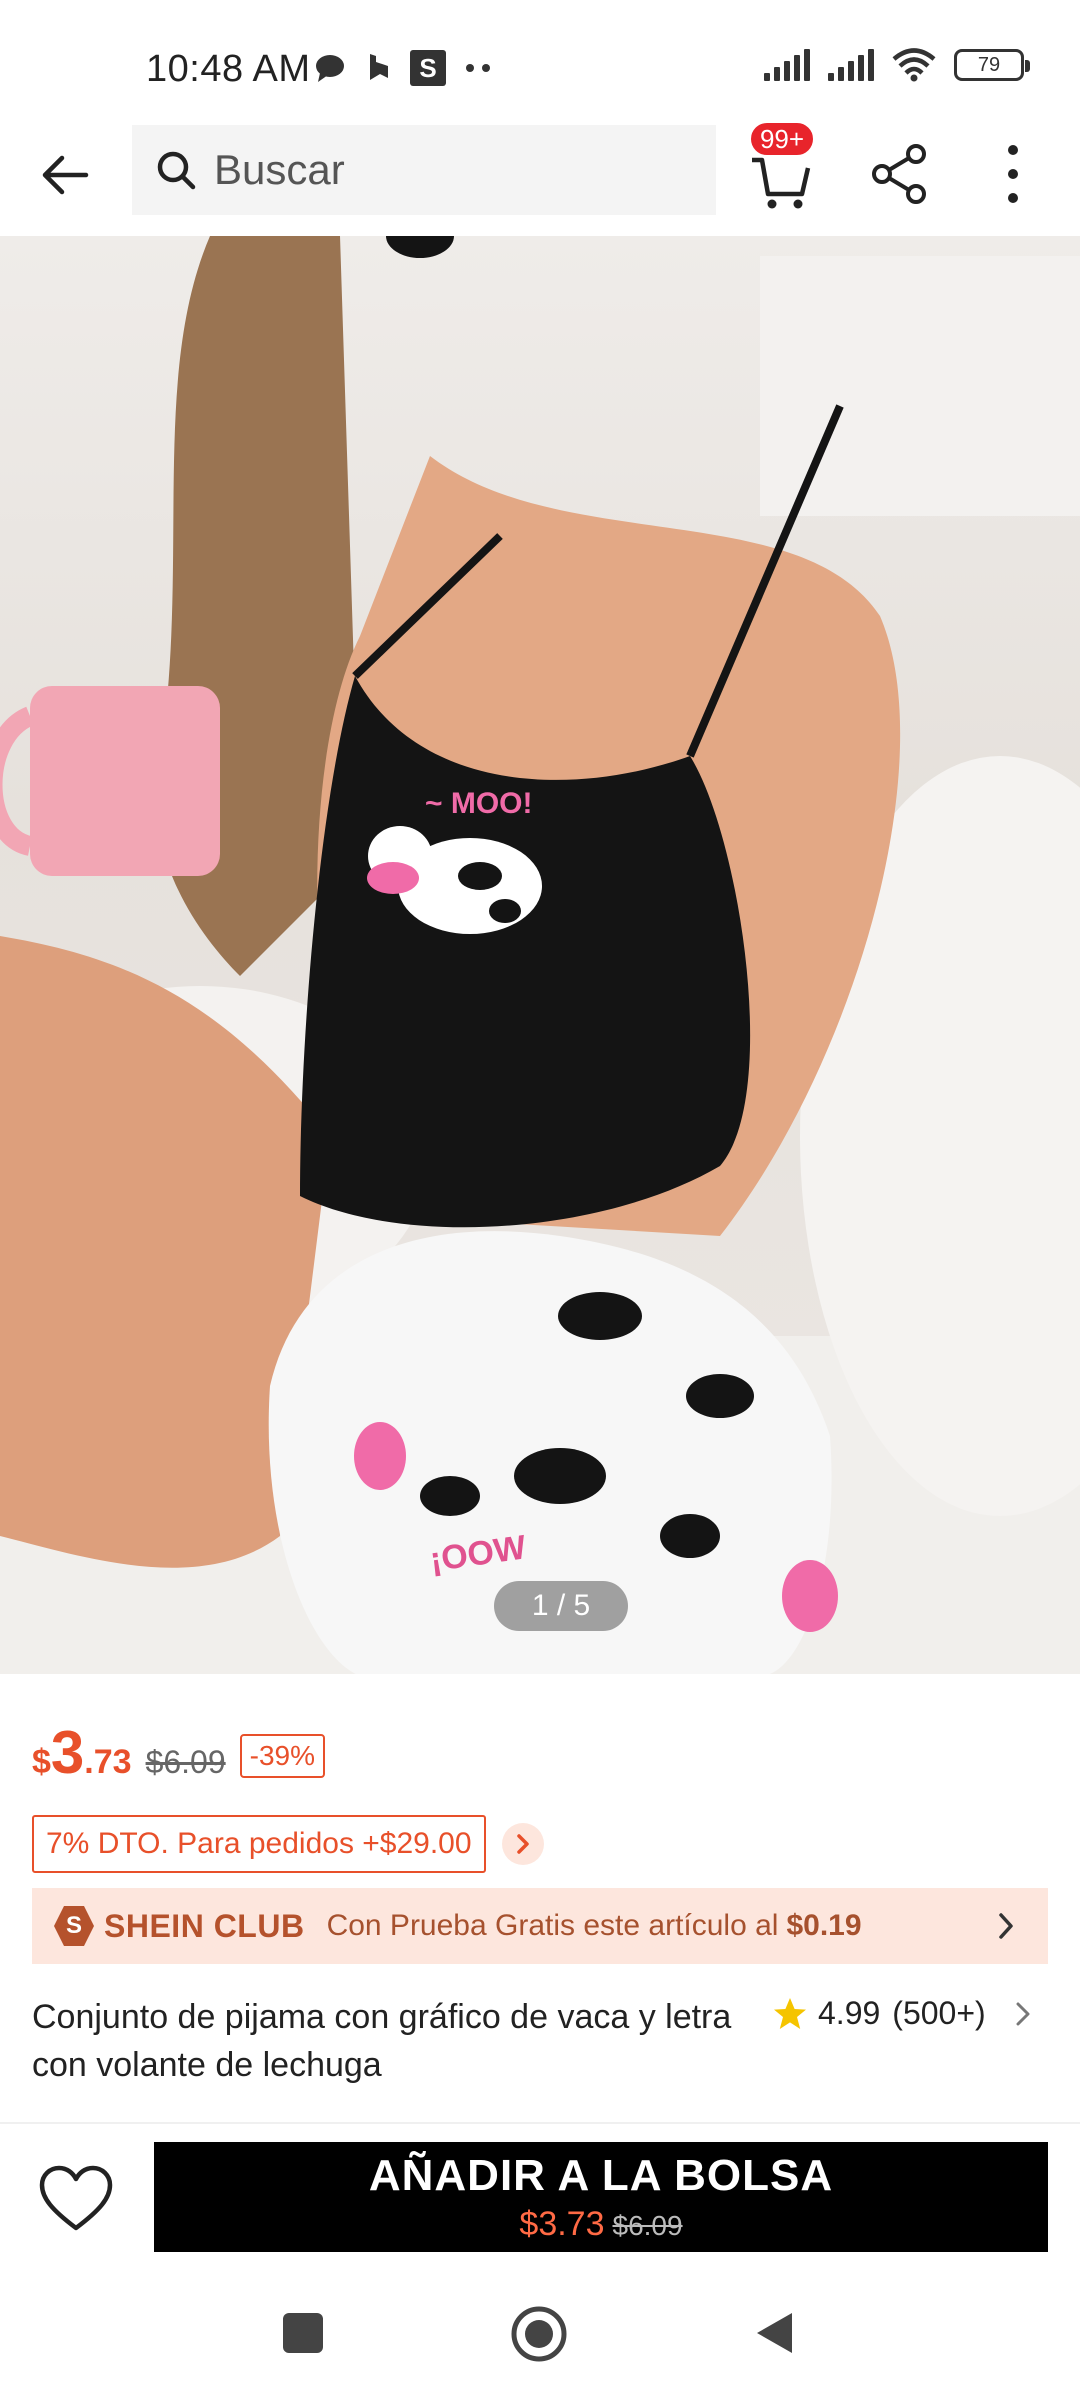  Describe the element at coordinates (108, 1762) in the screenshot. I see `price-decimal: .73` at that location.